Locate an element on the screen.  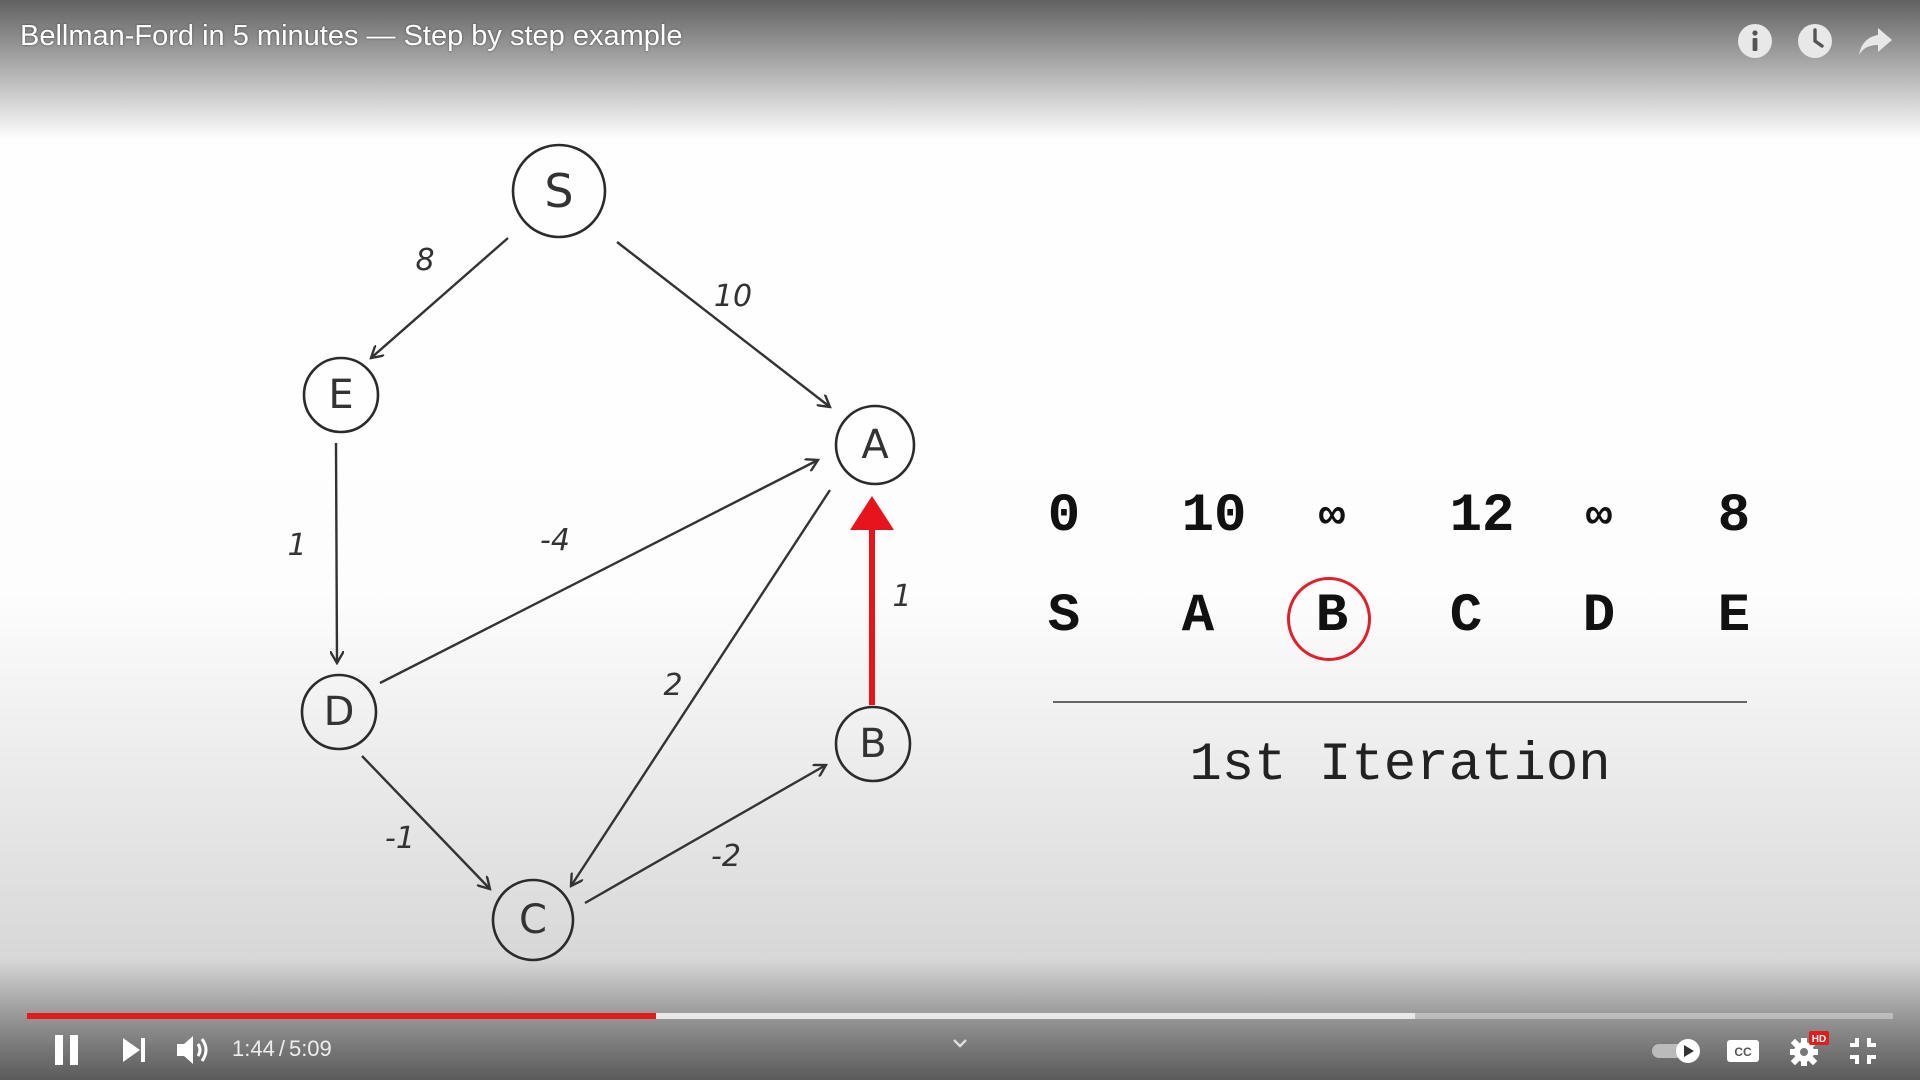
watch-later-button is located at coordinates (1815, 41).